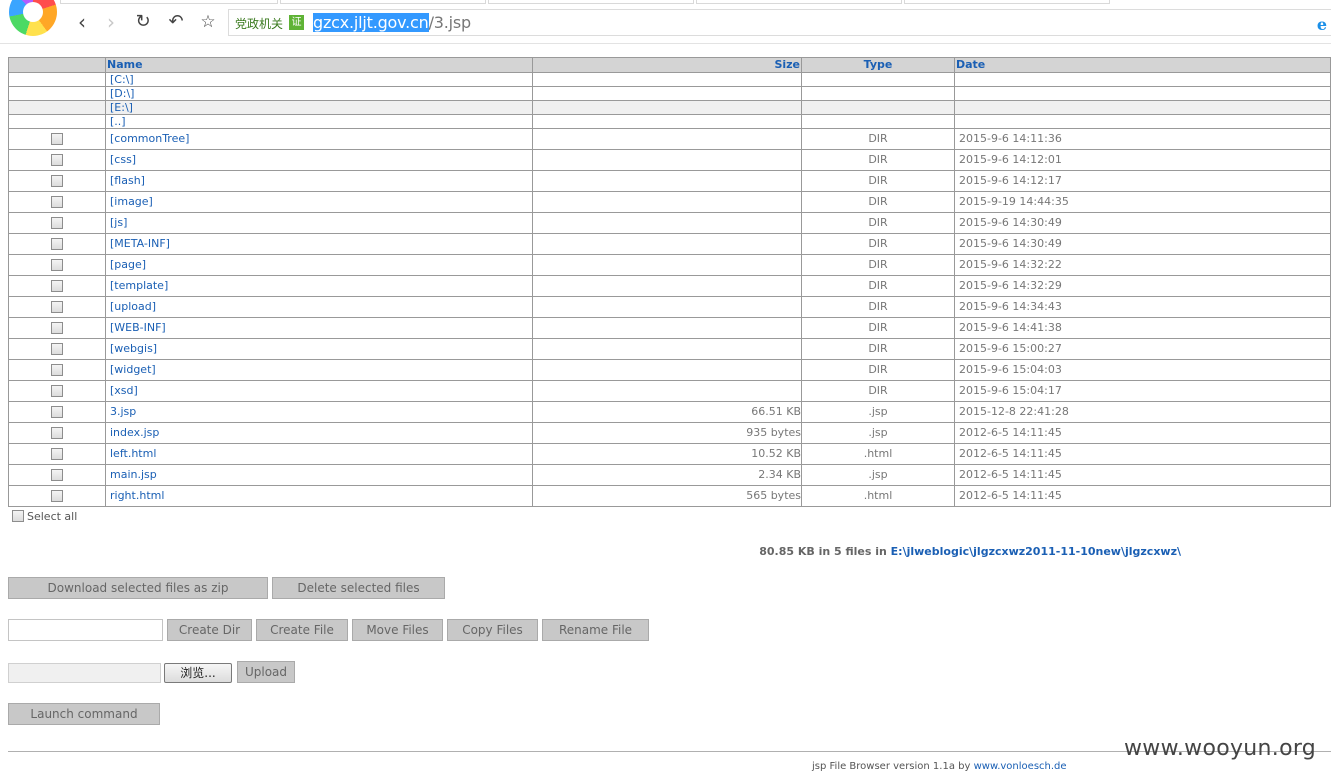 The image size is (1331, 779). I want to click on file-link: [META-INF], so click(139, 243).